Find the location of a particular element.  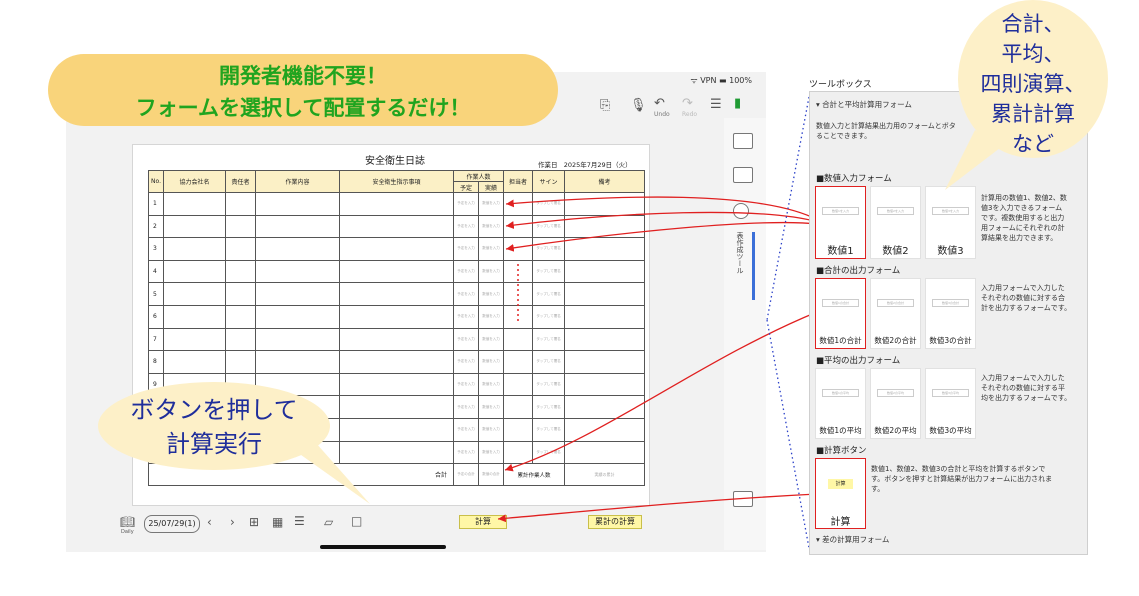

callout-right-line5: など is located at coordinates (1033, 144).